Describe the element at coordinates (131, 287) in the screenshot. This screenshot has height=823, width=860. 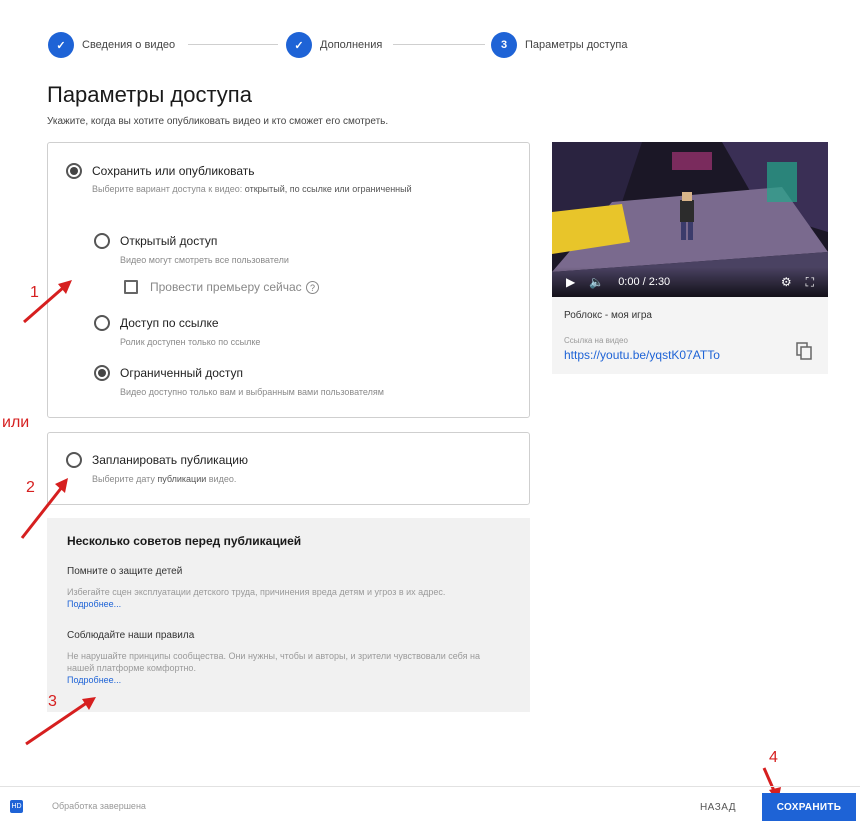
I see `premiere-checkbox` at that location.